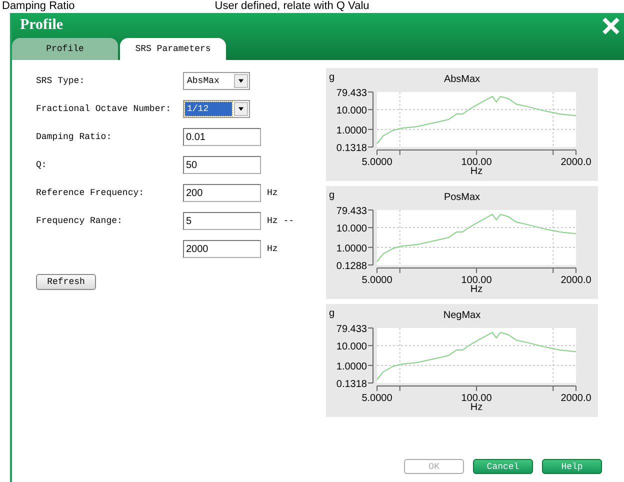 The width and height of the screenshot is (624, 482). What do you see at coordinates (80, 221) in the screenshot?
I see `field-label: Frequency Range:` at bounding box center [80, 221].